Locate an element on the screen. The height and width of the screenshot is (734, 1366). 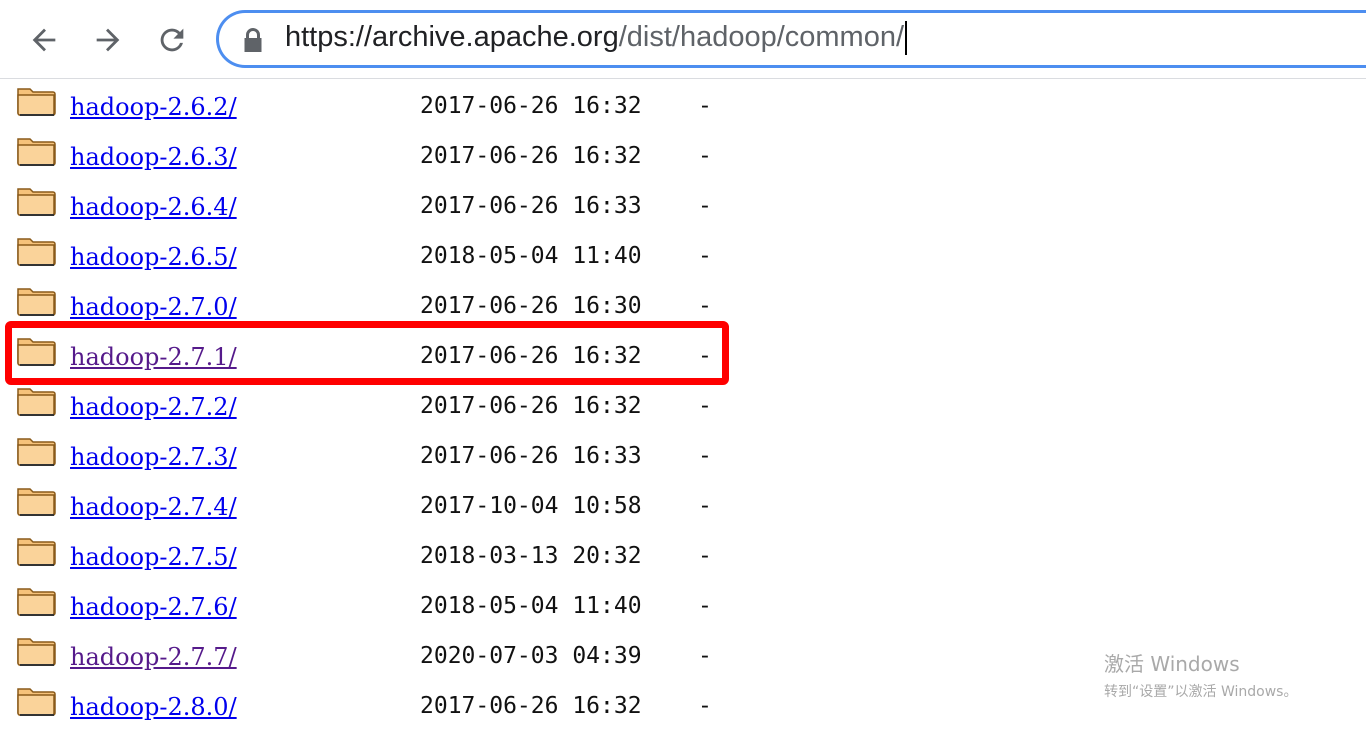
directory-link: hadoop-2.7.6/ is located at coordinates (153, 607).